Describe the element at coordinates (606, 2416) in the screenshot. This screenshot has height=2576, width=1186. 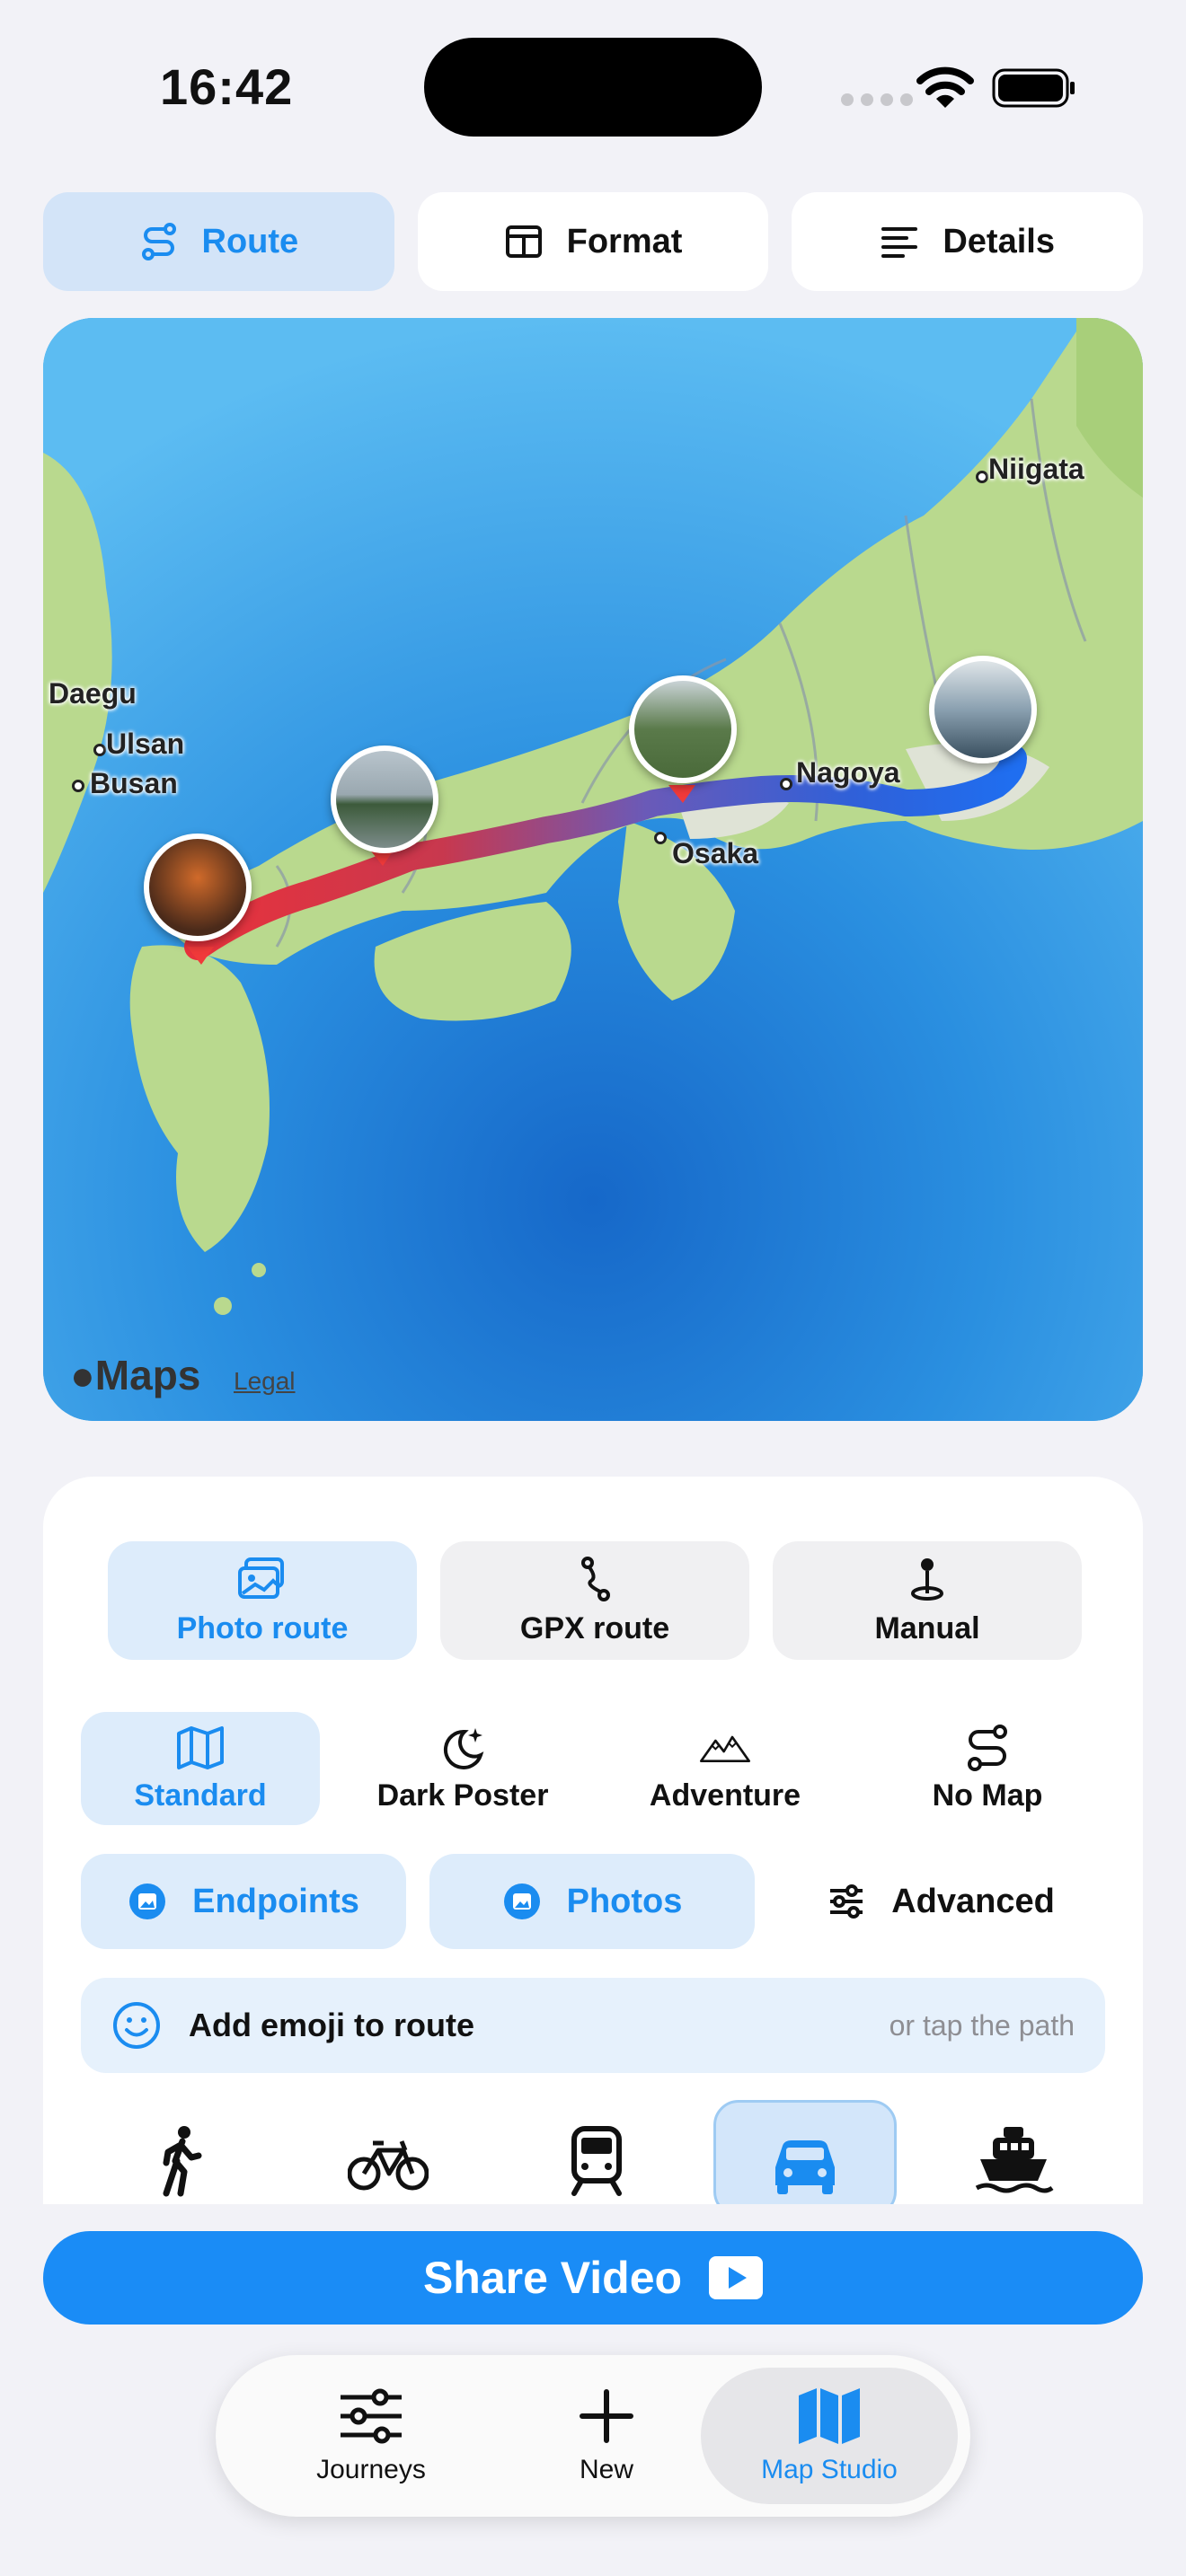
I see `plus-icon` at that location.